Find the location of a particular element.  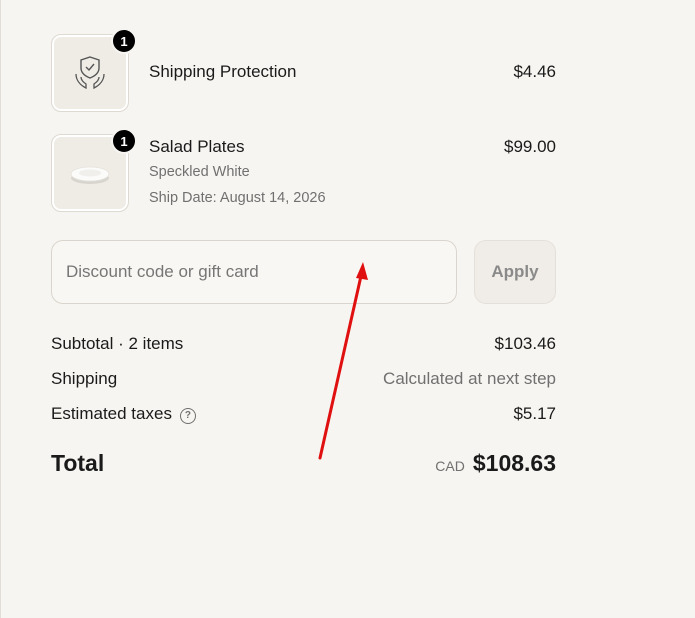

discount-form: Apply is located at coordinates (303, 272).